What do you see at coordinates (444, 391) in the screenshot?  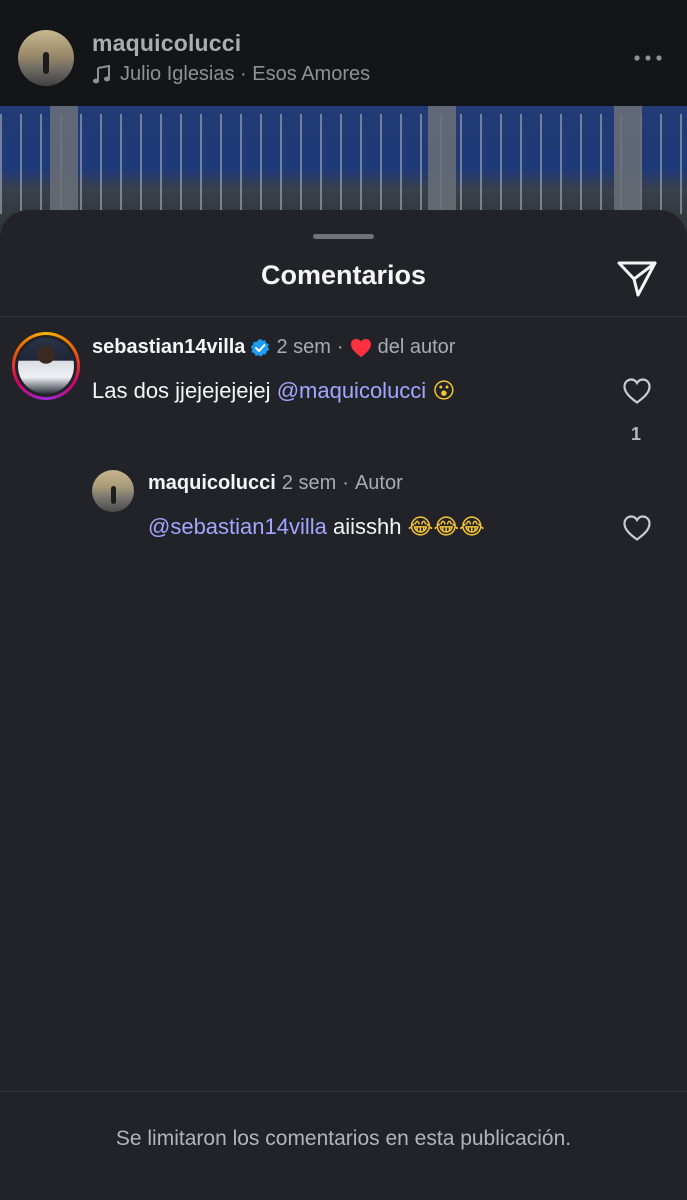 I see `emoji-surprised: 😮` at bounding box center [444, 391].